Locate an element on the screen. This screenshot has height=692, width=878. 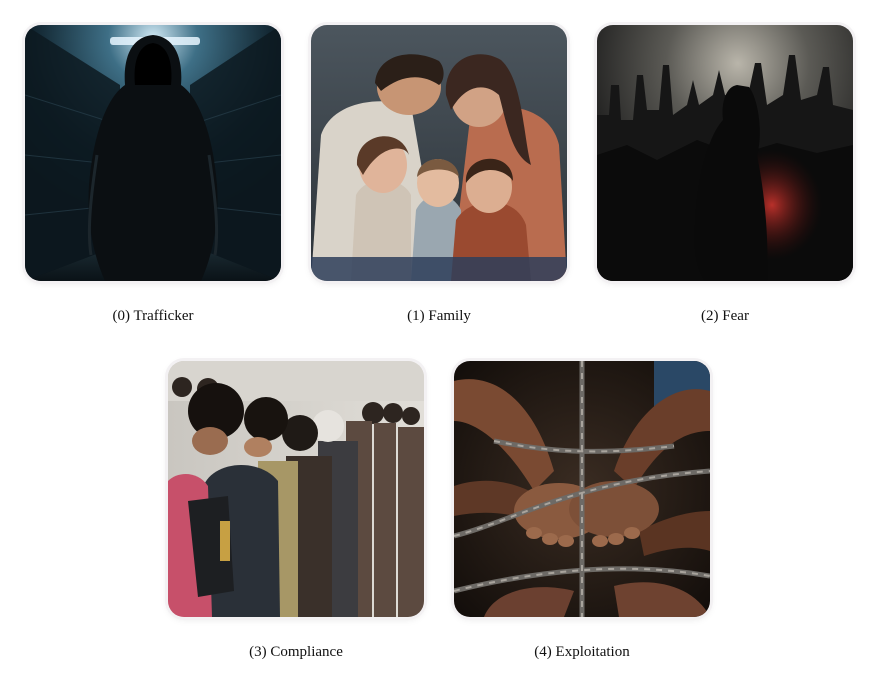
panel-caption-trafficker: (0) Trafficker is located at coordinates (153, 316).